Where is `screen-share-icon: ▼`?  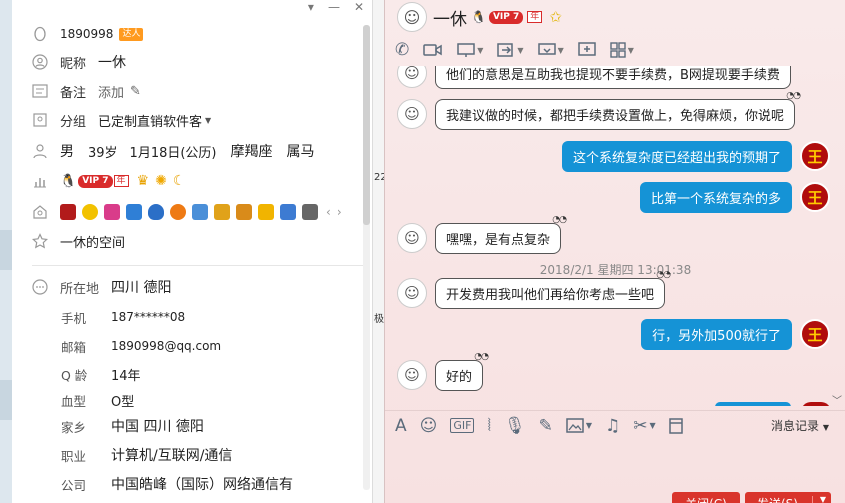 screen-share-icon: ▼ is located at coordinates (470, 50).